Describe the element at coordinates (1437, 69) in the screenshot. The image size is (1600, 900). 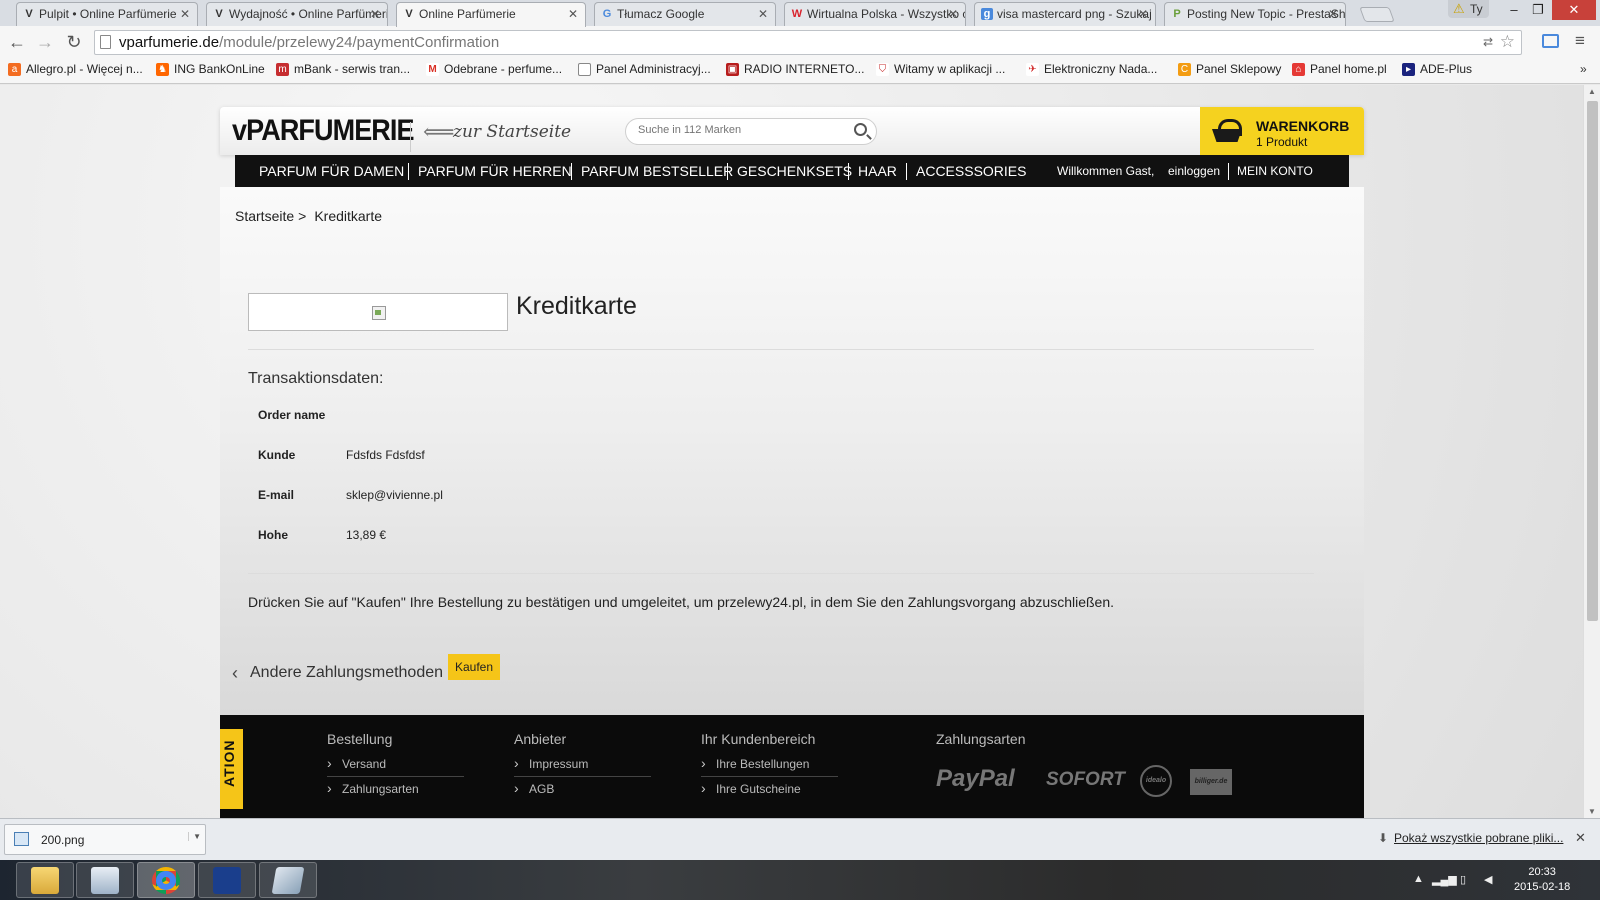
I see `bookmark-ade-plus: ▸ ADE-Plus` at that location.